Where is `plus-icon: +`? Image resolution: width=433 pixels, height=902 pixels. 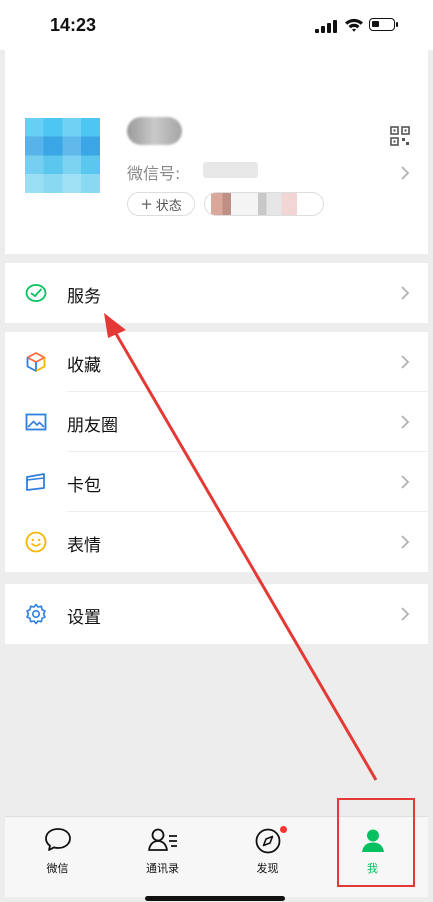 plus-icon: + is located at coordinates (146, 204).